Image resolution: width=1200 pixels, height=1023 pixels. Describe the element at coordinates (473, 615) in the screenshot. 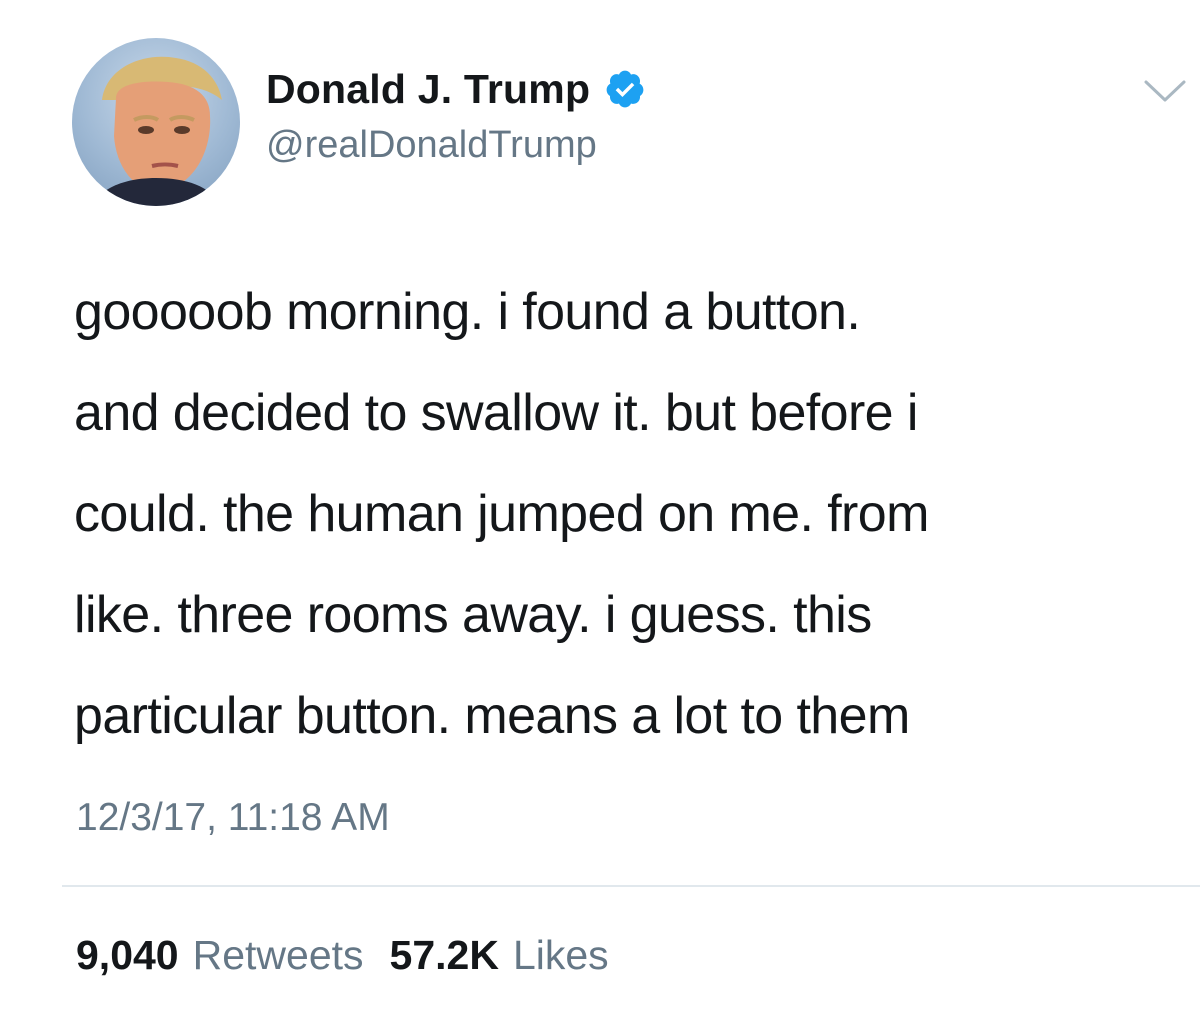

I see `tweet-text-line: like. three rooms away. i guess. this` at that location.